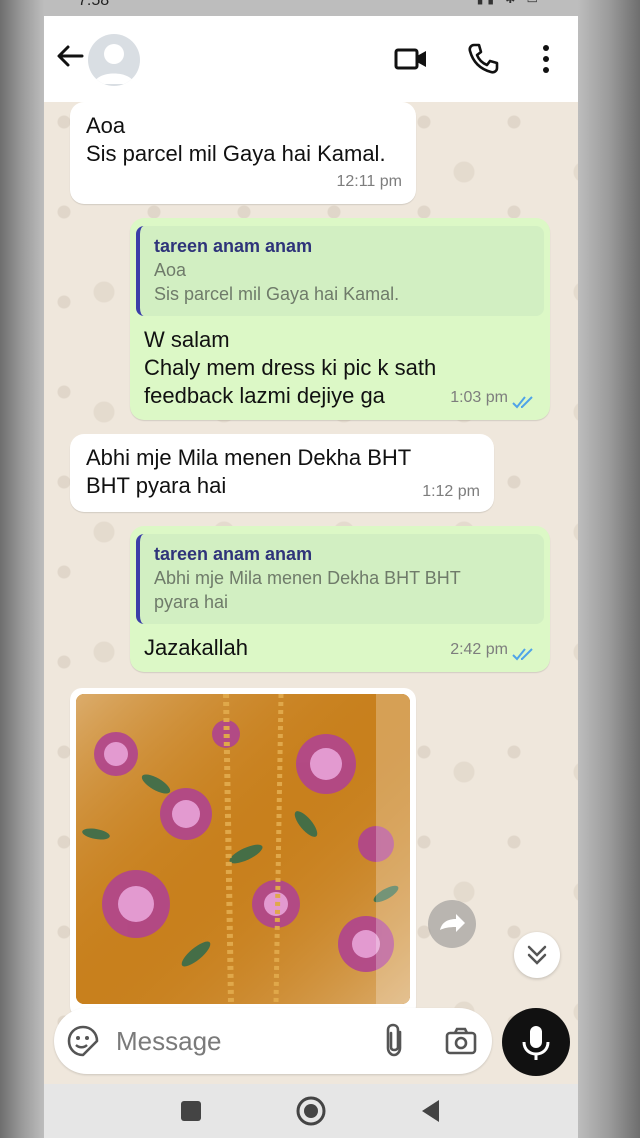 Image resolution: width=640 pixels, height=1138 pixels. What do you see at coordinates (509, 3) in the screenshot?
I see `status-icons: ▮▮ ✱ ▭` at bounding box center [509, 3].